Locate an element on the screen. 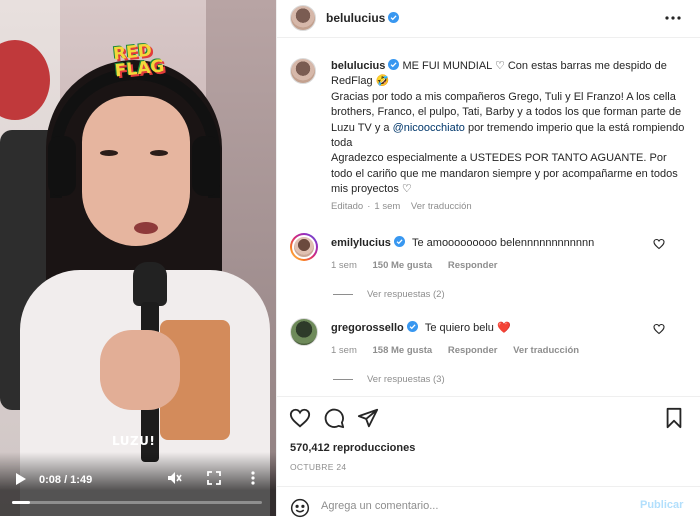  caption-age: 1 sem is located at coordinates (387, 206).